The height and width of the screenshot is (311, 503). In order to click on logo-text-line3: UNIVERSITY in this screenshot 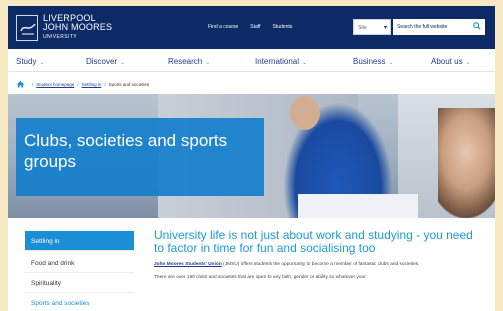, I will do `click(60, 37)`.